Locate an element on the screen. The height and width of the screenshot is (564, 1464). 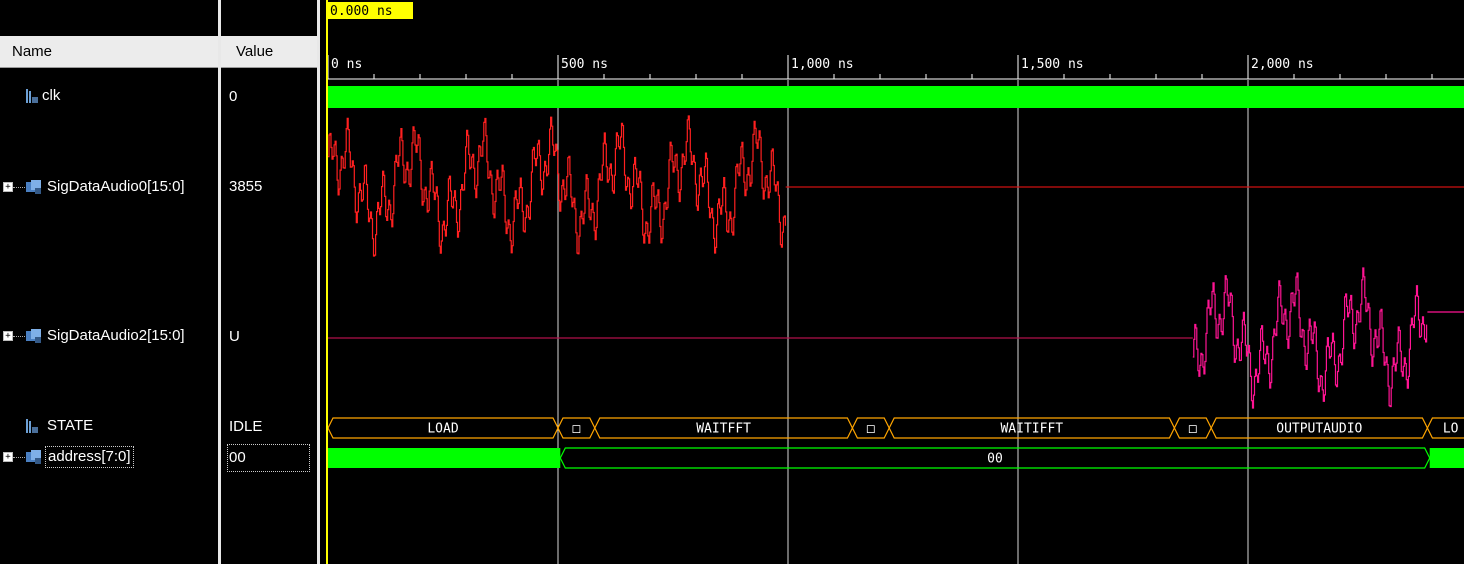
value-column-header: Value is located at coordinates (269, 52).